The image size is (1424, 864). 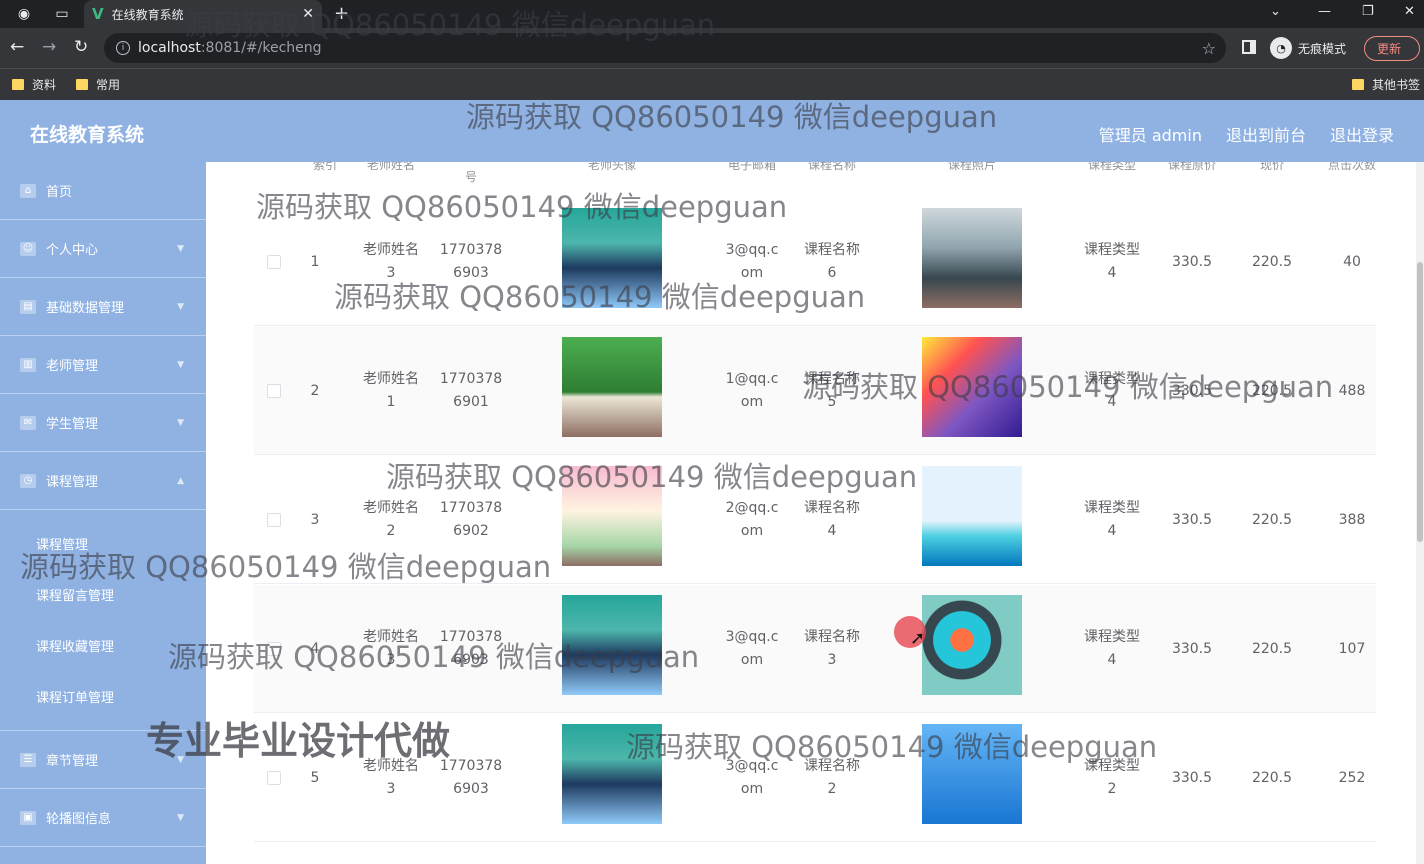 I want to click on new-tab-icon: +, so click(x=341, y=13).